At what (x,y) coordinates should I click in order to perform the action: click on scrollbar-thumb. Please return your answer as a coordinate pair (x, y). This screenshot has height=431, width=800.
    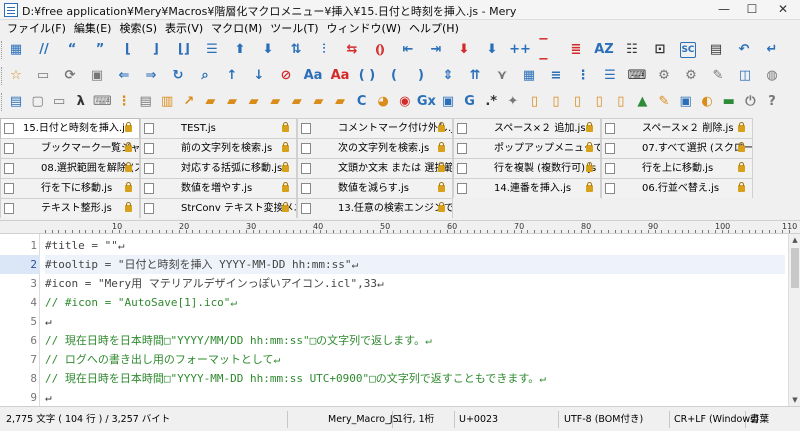
    Looking at the image, I should click on (795, 268).